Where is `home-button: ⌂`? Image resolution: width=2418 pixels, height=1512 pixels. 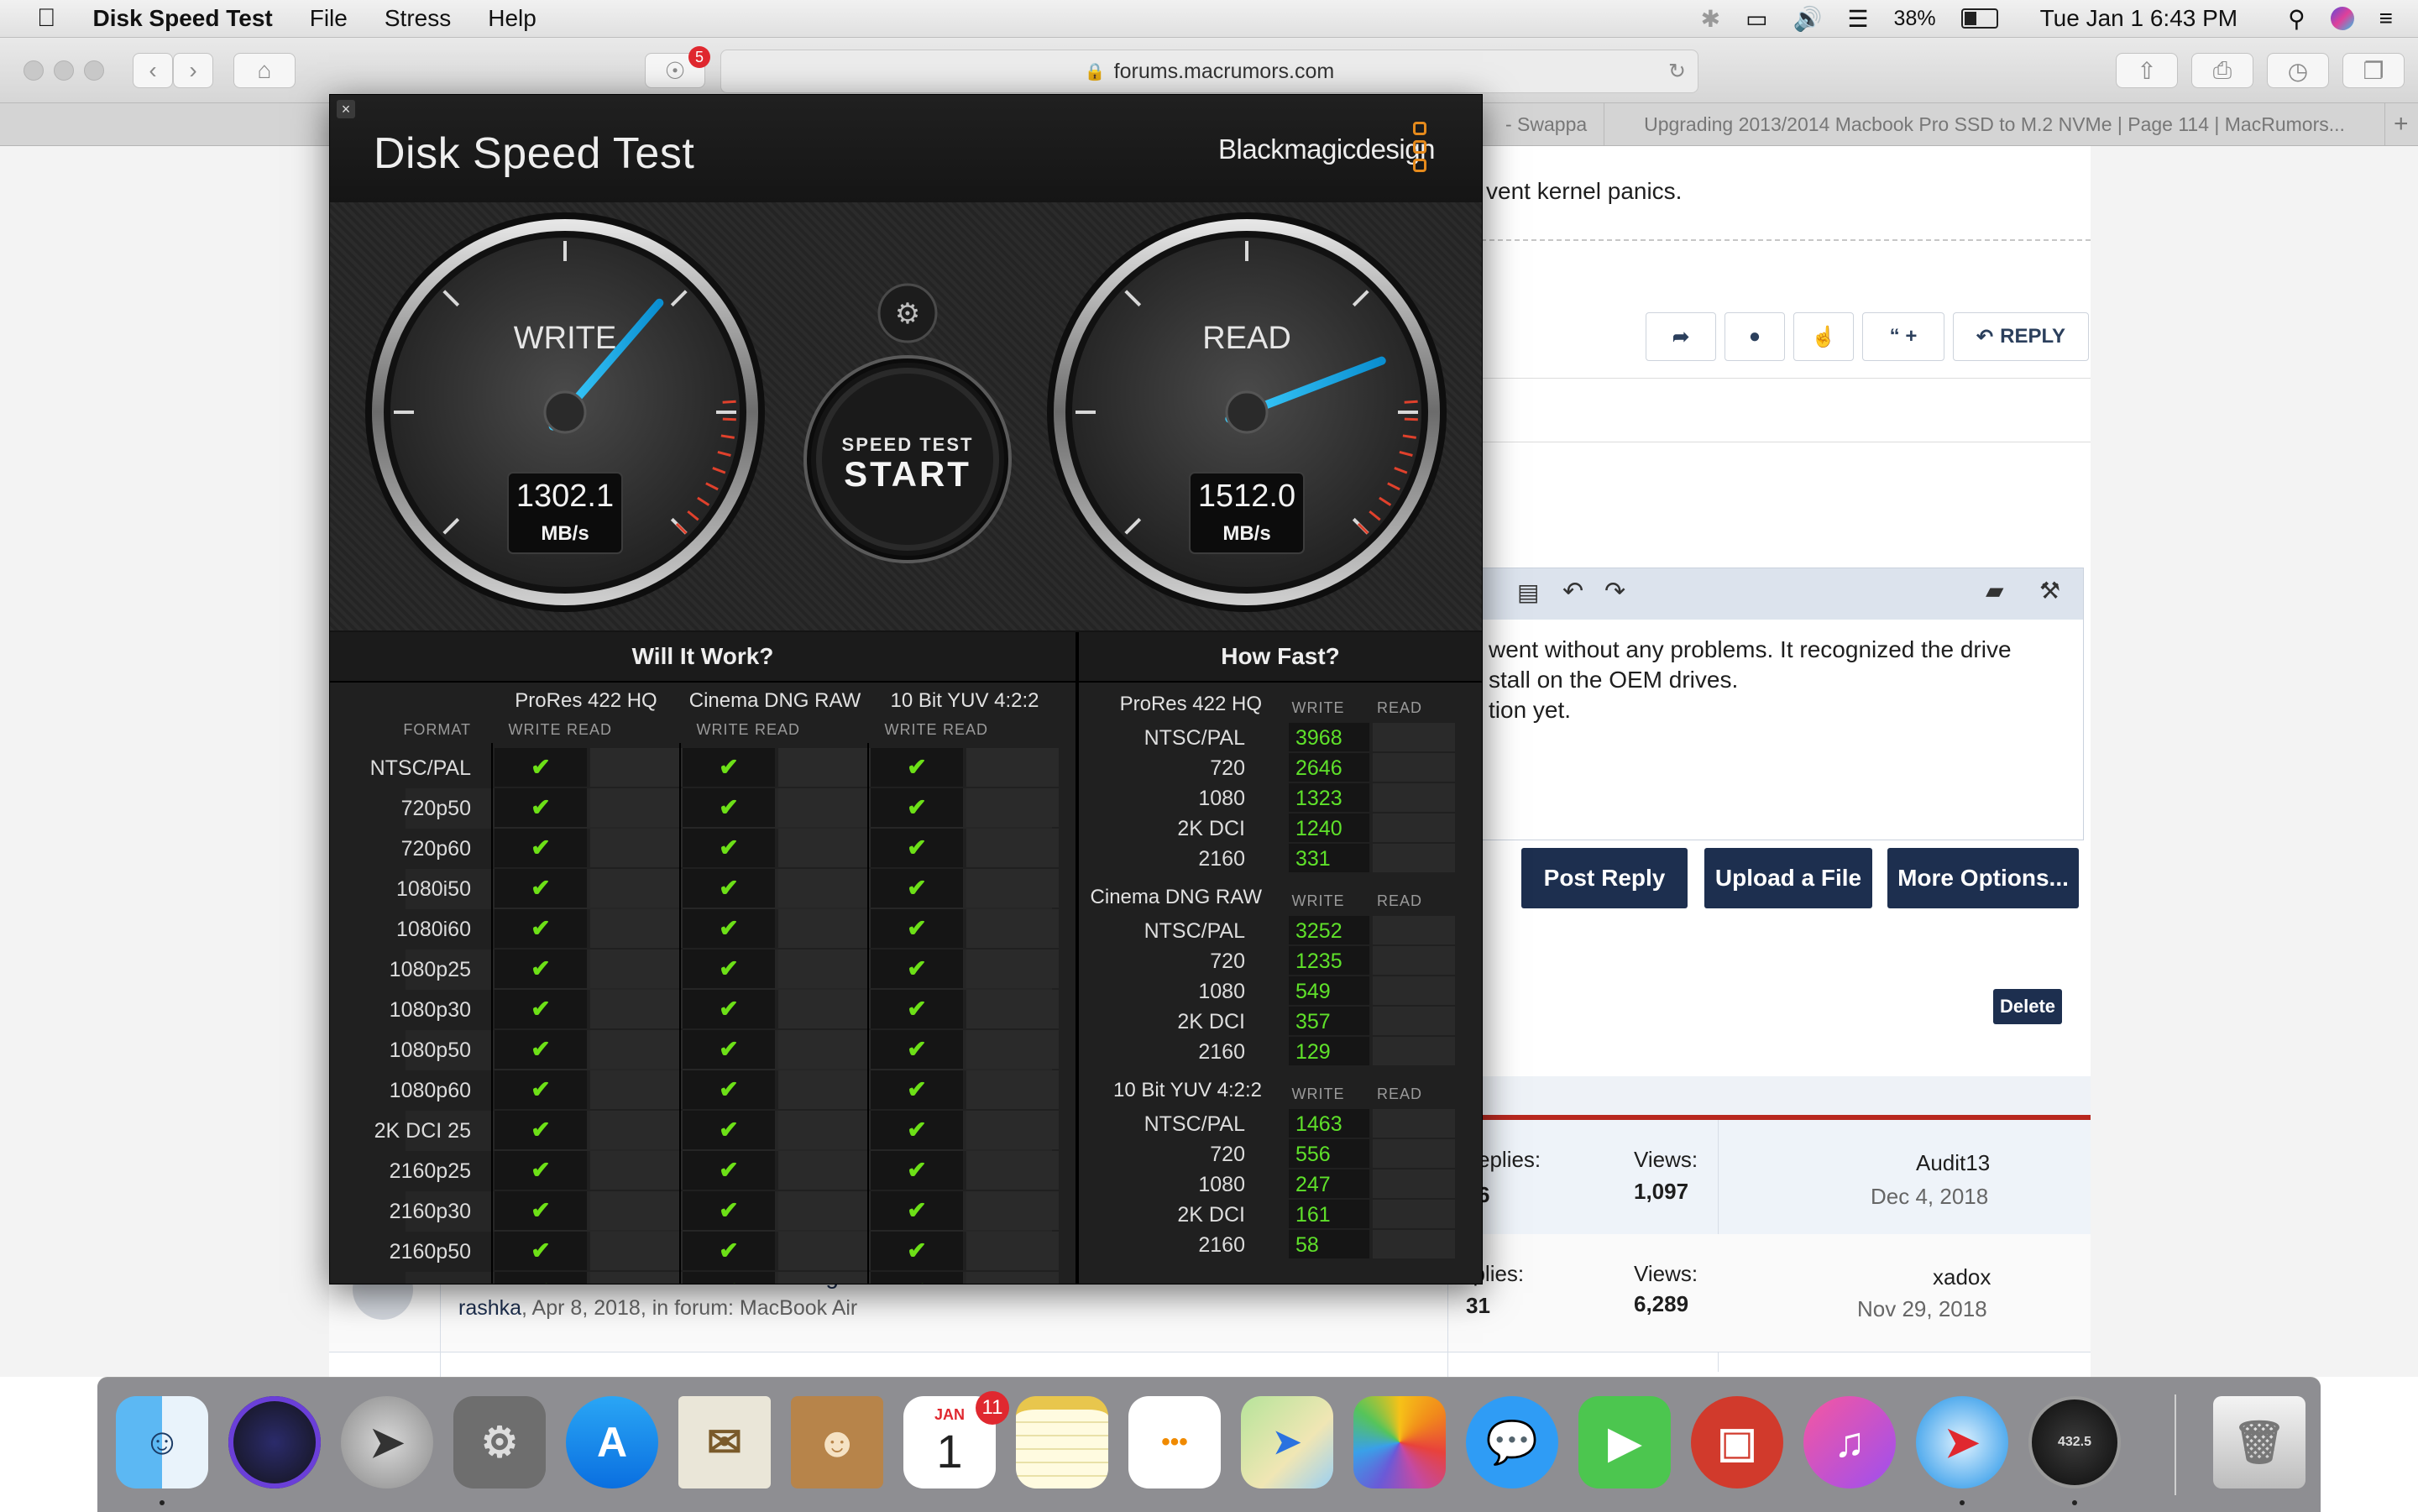 home-button: ⌂ is located at coordinates (264, 70).